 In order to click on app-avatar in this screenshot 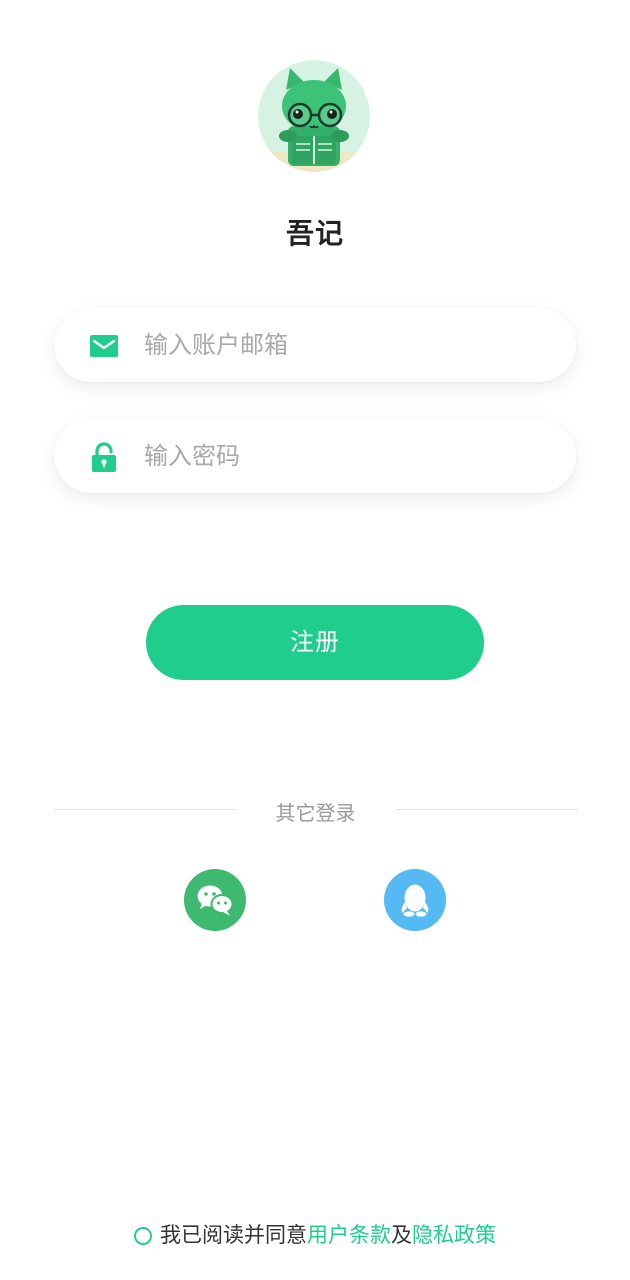, I will do `click(314, 116)`.